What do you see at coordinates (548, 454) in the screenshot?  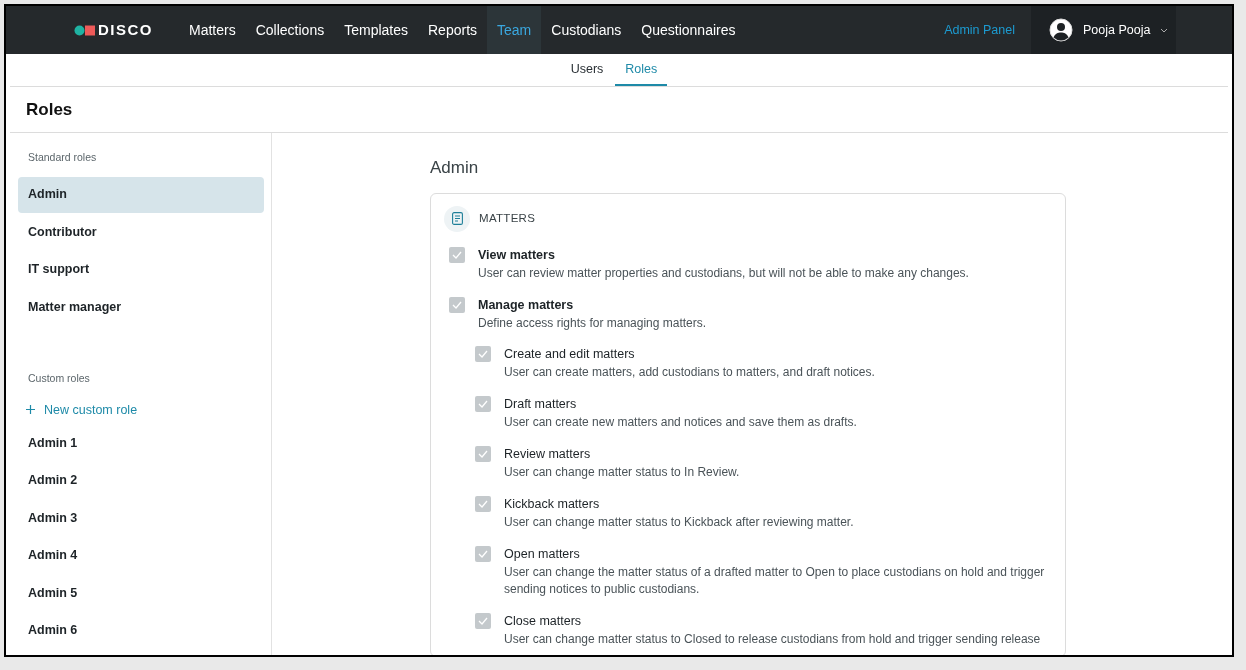 I see `permission-name: Review matters` at bounding box center [548, 454].